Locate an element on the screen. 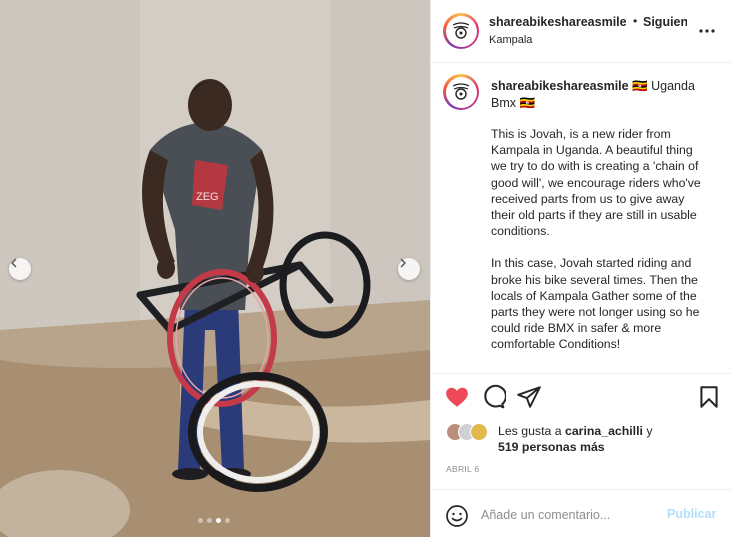 The height and width of the screenshot is (537, 731). comment-icon is located at coordinates (495, 396).